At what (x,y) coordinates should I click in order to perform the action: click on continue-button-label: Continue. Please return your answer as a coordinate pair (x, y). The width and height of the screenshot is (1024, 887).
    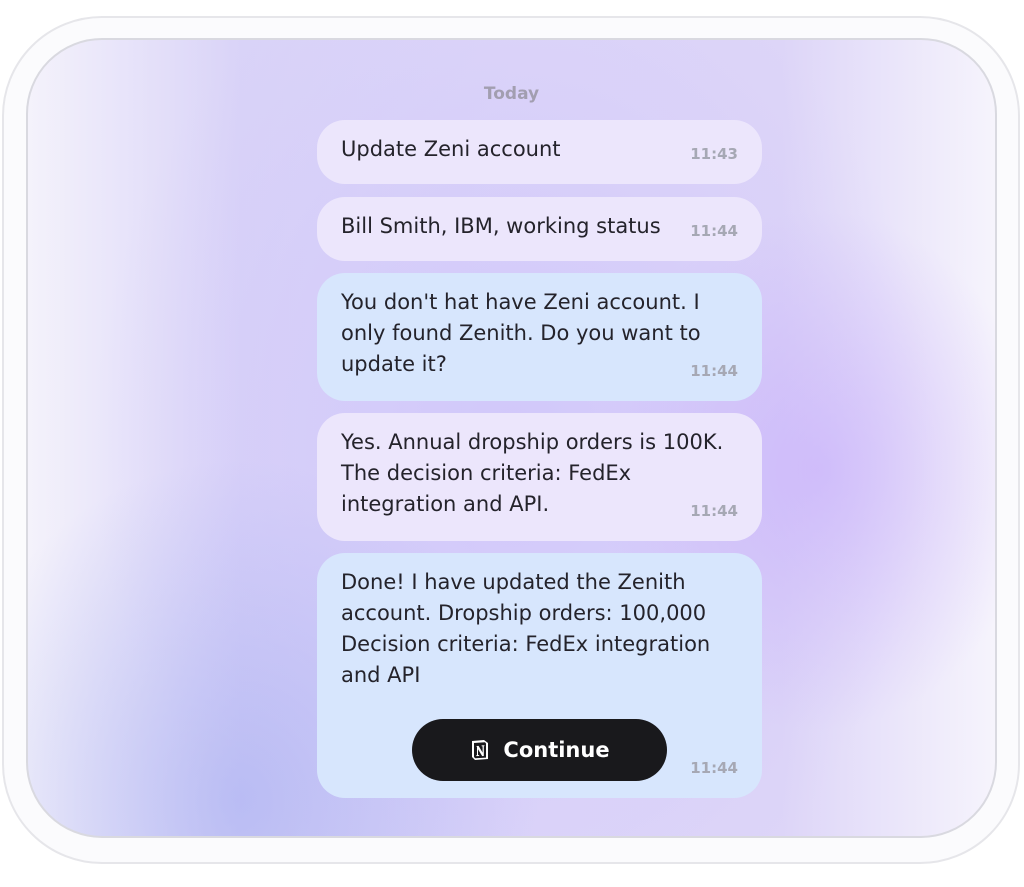
    Looking at the image, I should click on (556, 749).